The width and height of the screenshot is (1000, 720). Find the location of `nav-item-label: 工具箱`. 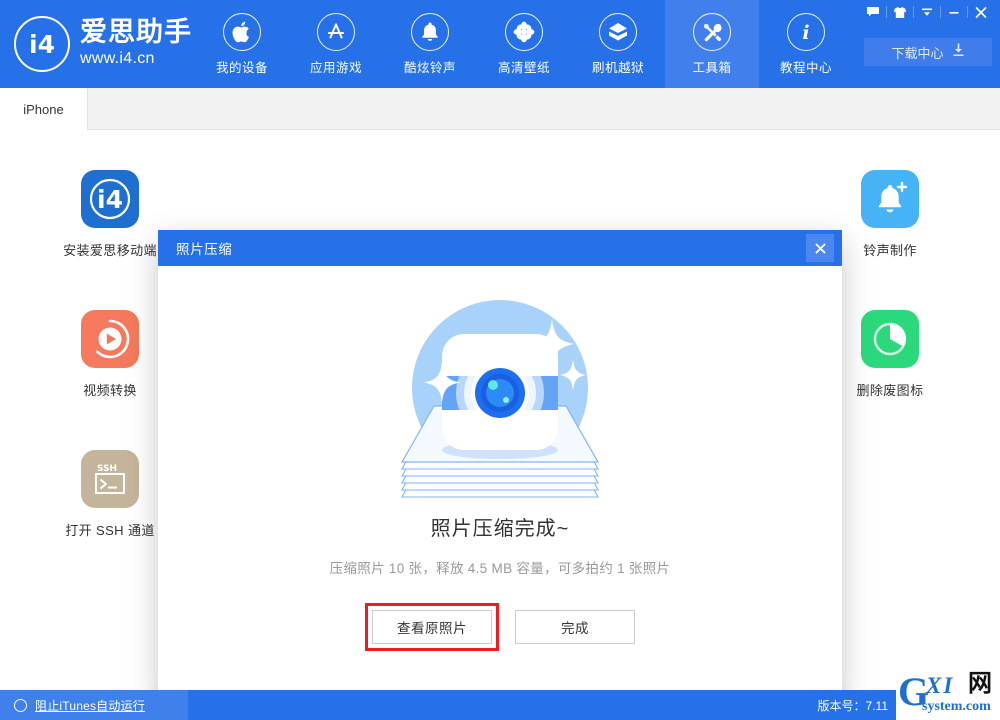

nav-item-label: 工具箱 is located at coordinates (712, 67).